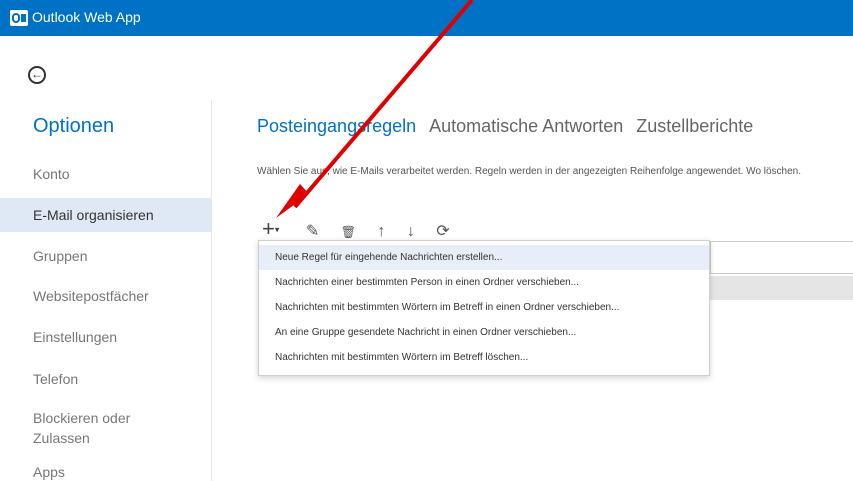 Image resolution: width=853 pixels, height=481 pixels. What do you see at coordinates (19, 18) in the screenshot?
I see `outlook-logo-icon` at bounding box center [19, 18].